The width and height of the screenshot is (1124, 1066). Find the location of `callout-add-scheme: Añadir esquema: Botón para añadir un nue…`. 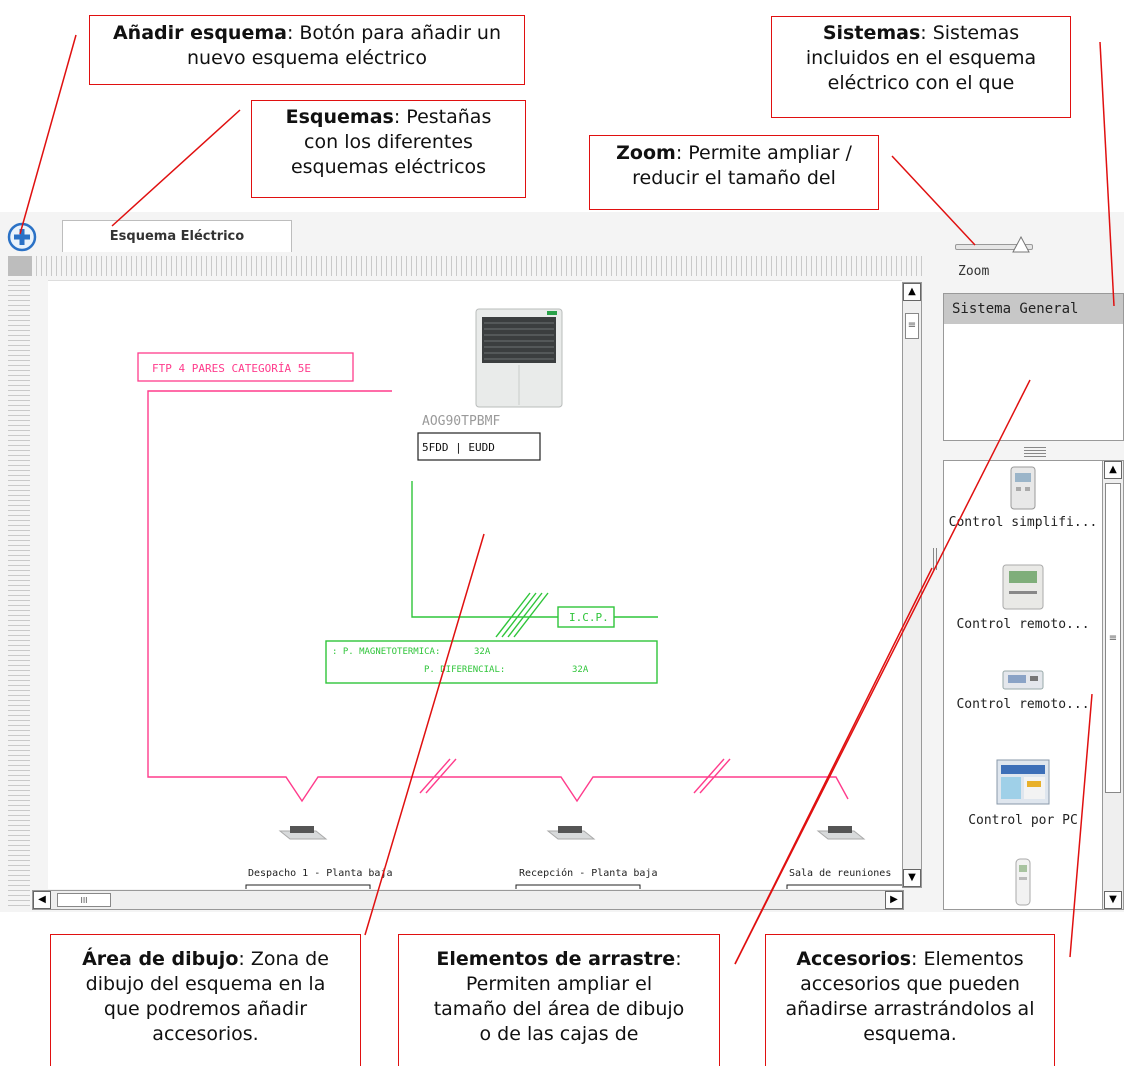

callout-add-scheme: Añadir esquema: Botón para añadir un nue… is located at coordinates (307, 50).